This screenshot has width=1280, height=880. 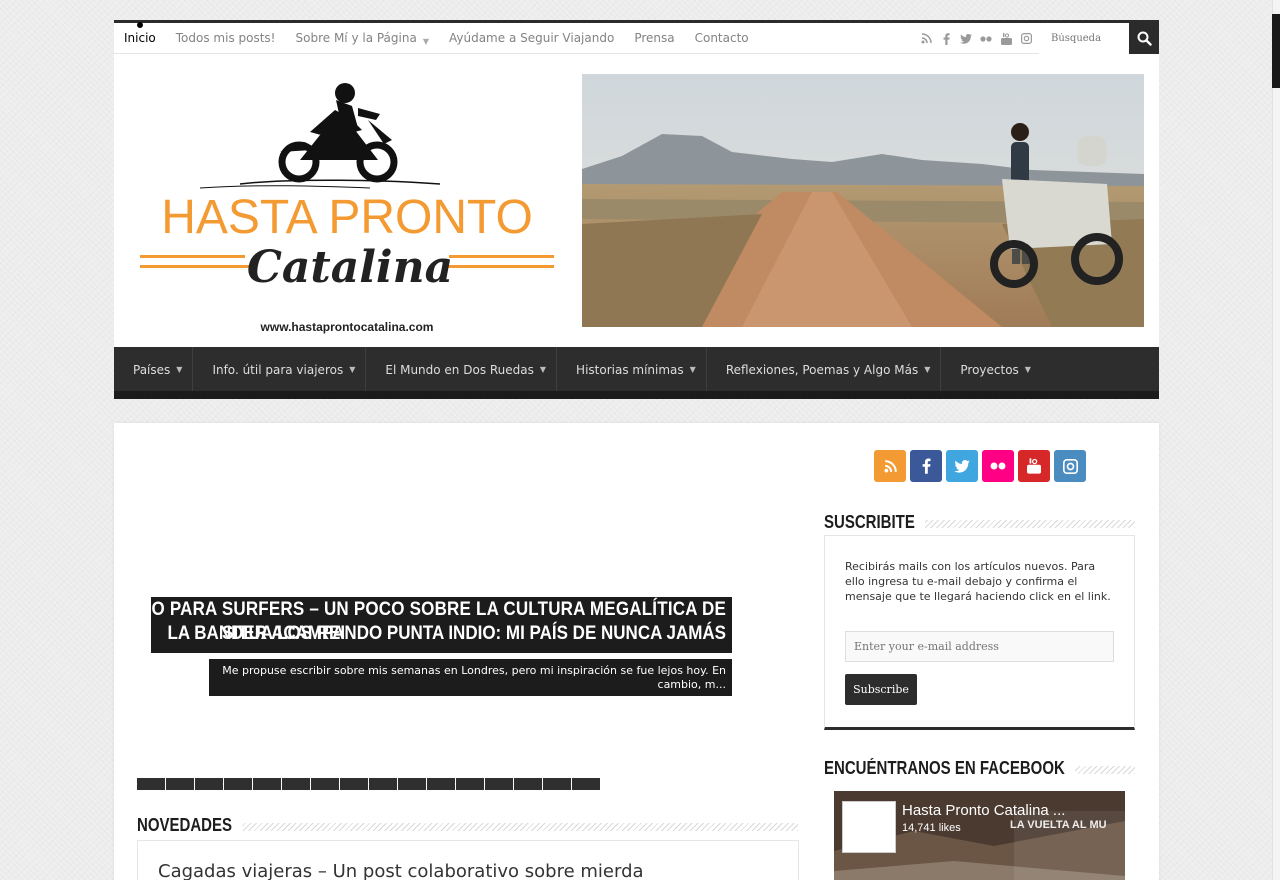 I want to click on main-nav-reflexiones: Reflexiones, Poemas y Algo Más ▼, so click(x=824, y=369).